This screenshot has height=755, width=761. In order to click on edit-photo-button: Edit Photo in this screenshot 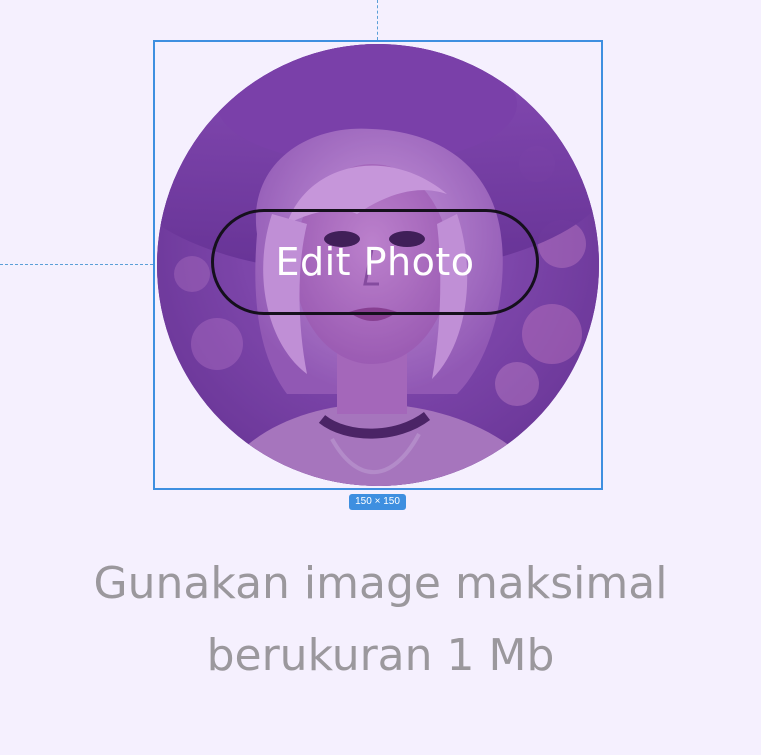, I will do `click(375, 262)`.